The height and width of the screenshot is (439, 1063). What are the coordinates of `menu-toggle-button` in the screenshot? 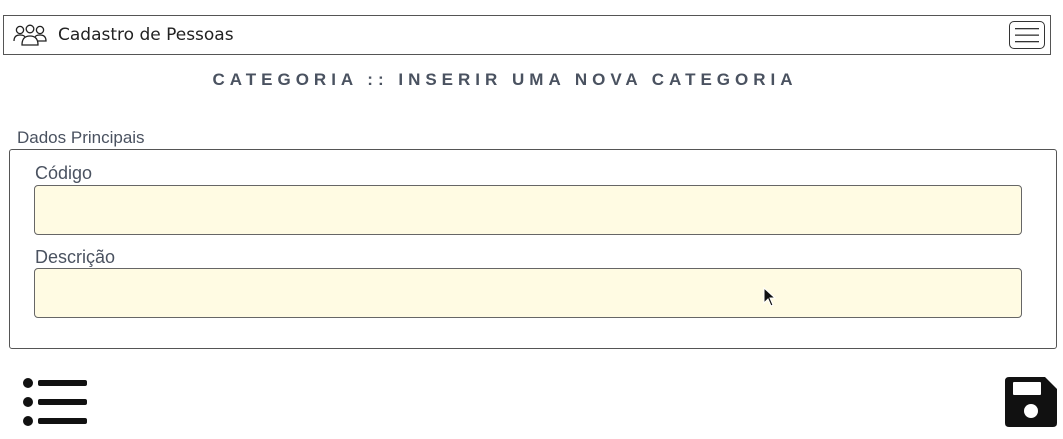 It's located at (1027, 35).